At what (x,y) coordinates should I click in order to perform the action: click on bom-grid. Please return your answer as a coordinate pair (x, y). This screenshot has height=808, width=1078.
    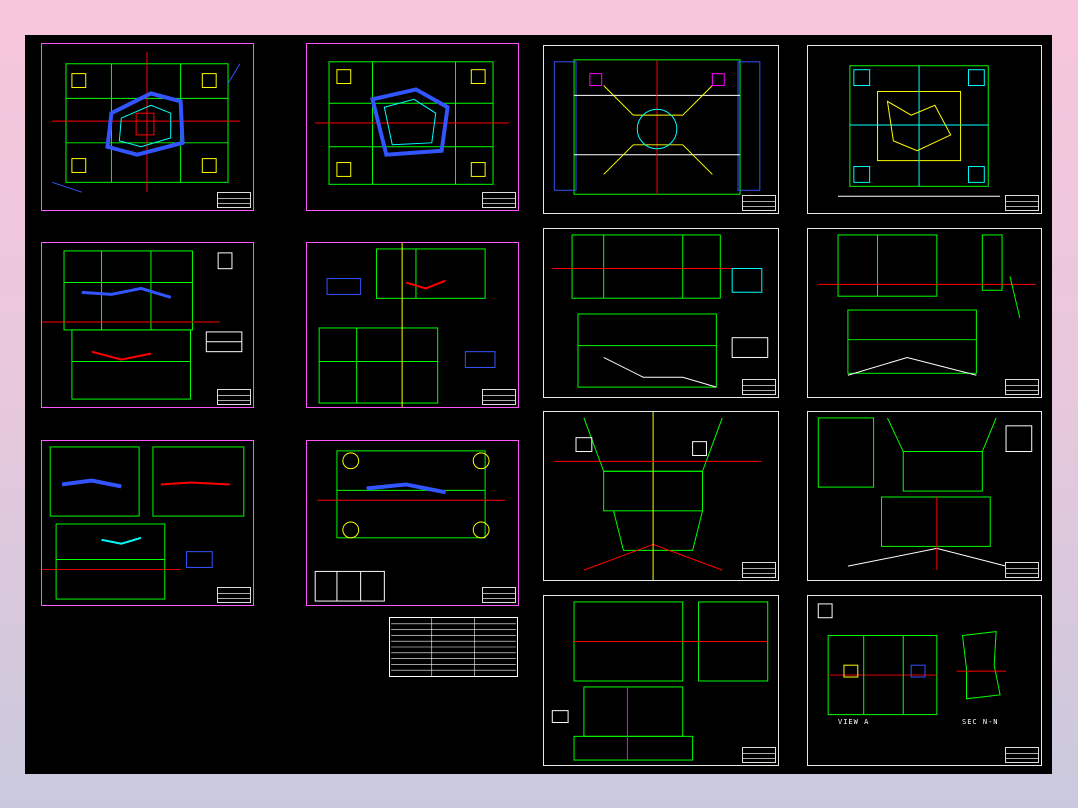
    Looking at the image, I should click on (453, 647).